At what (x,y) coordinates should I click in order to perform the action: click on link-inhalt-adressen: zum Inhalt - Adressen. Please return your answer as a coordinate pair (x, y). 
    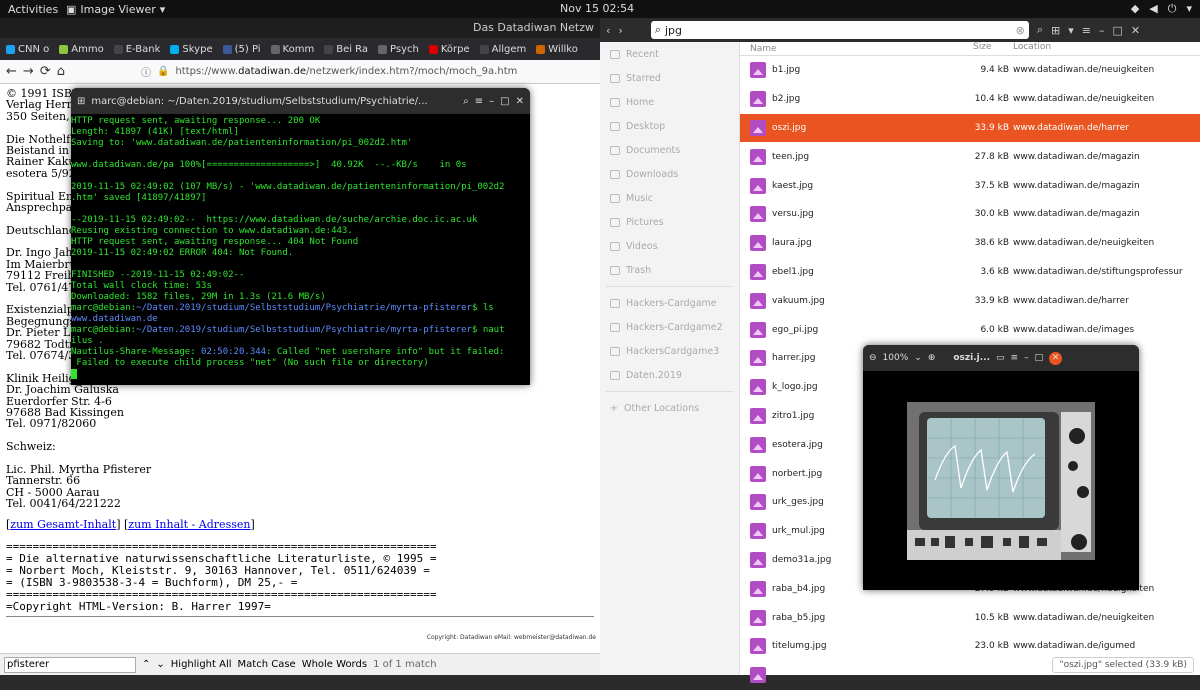
    Looking at the image, I should click on (189, 524).